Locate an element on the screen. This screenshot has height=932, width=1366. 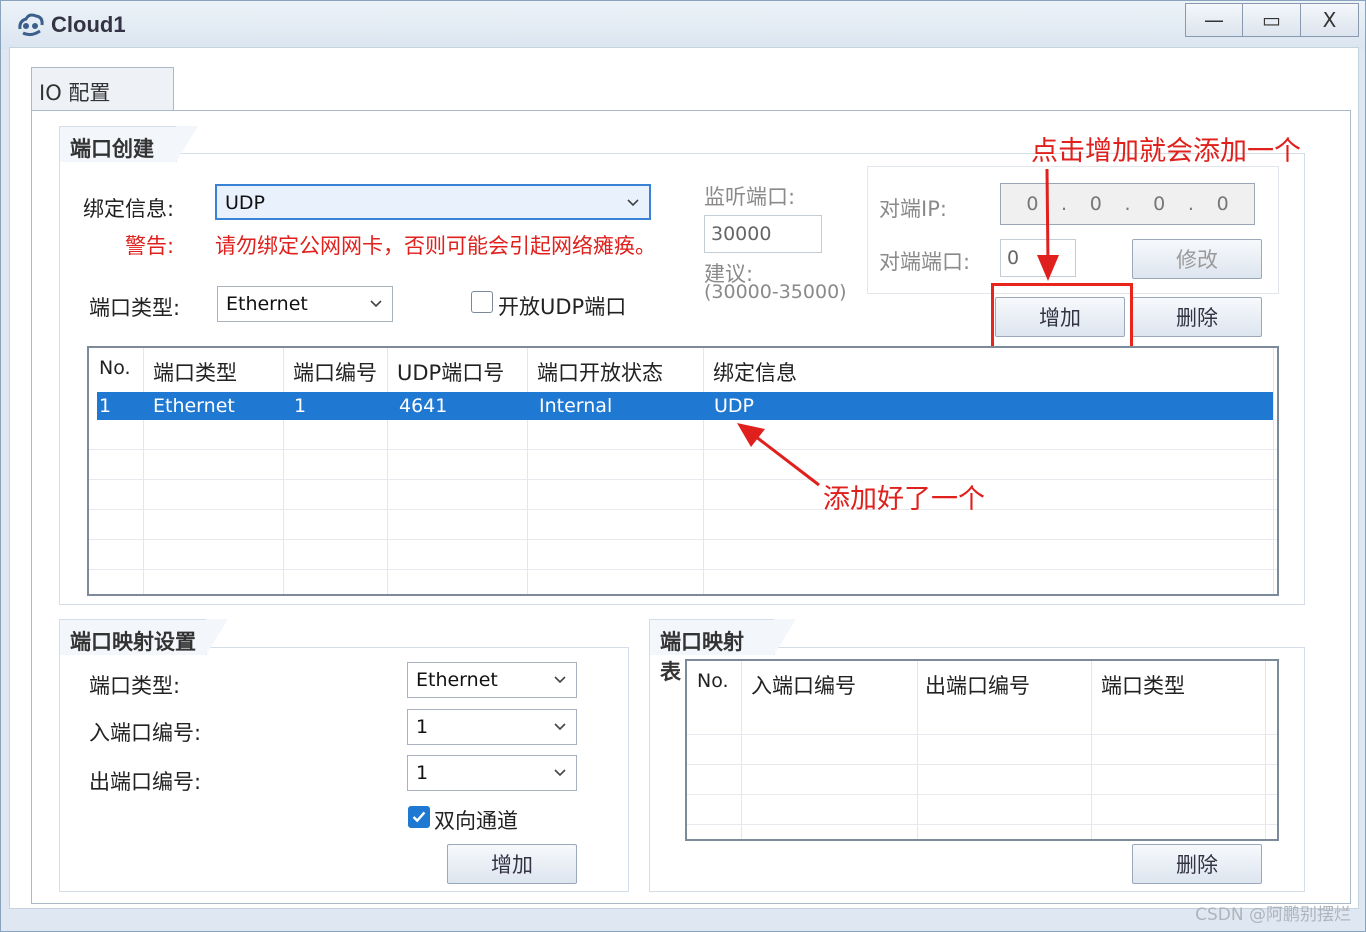
add-button-highlight is located at coordinates (1062, 316).